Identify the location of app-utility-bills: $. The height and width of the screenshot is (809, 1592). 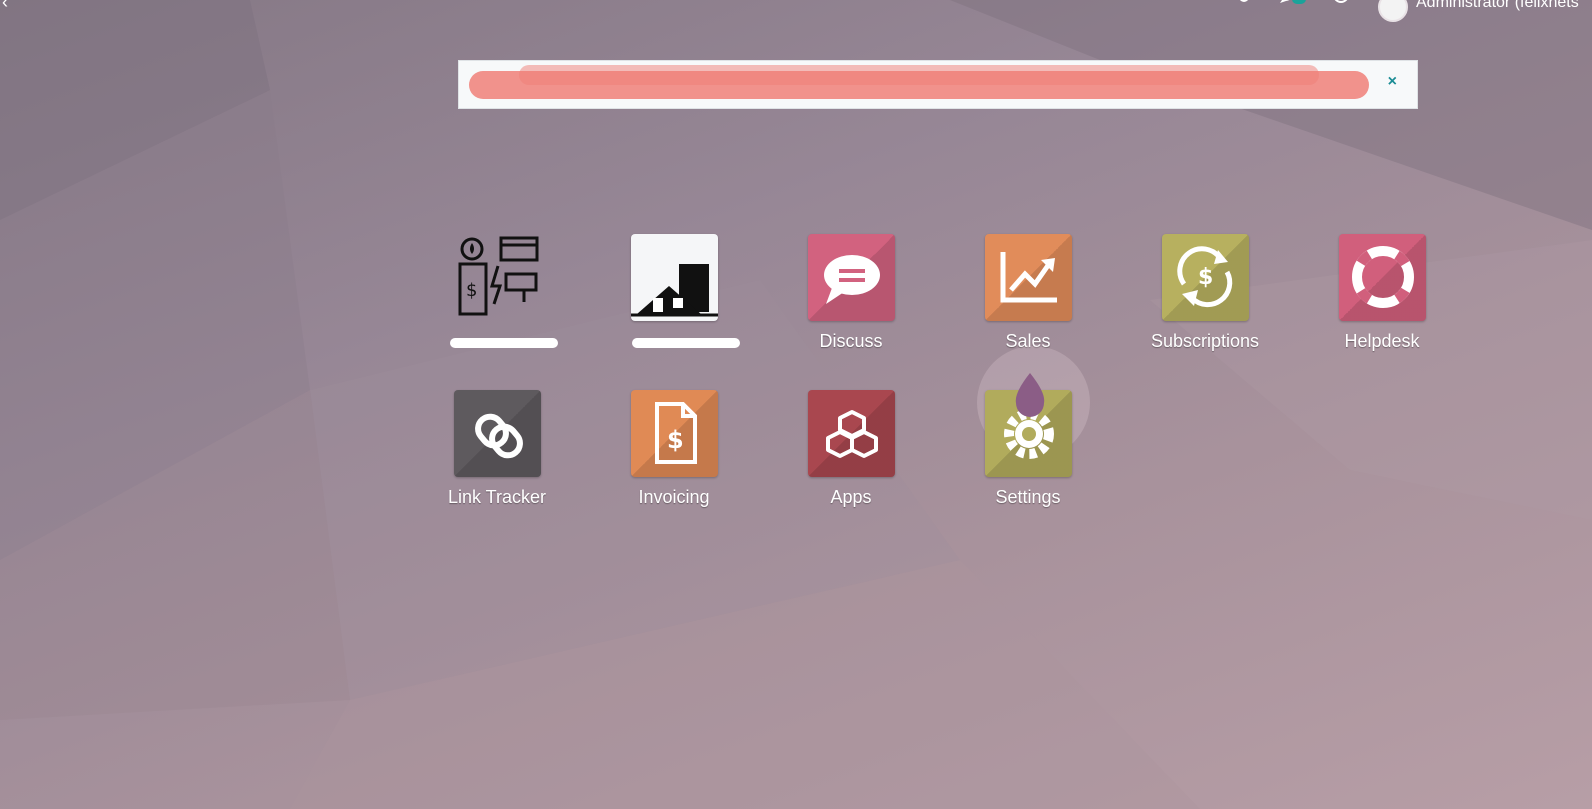
(497, 282).